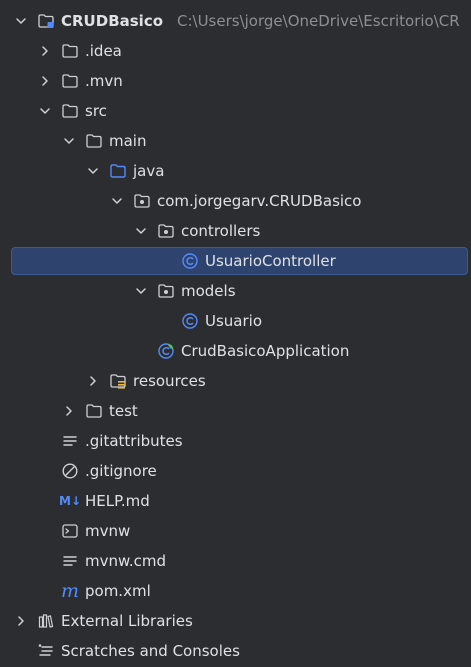 The width and height of the screenshot is (471, 667). I want to click on tree-item-label: main, so click(128, 141).